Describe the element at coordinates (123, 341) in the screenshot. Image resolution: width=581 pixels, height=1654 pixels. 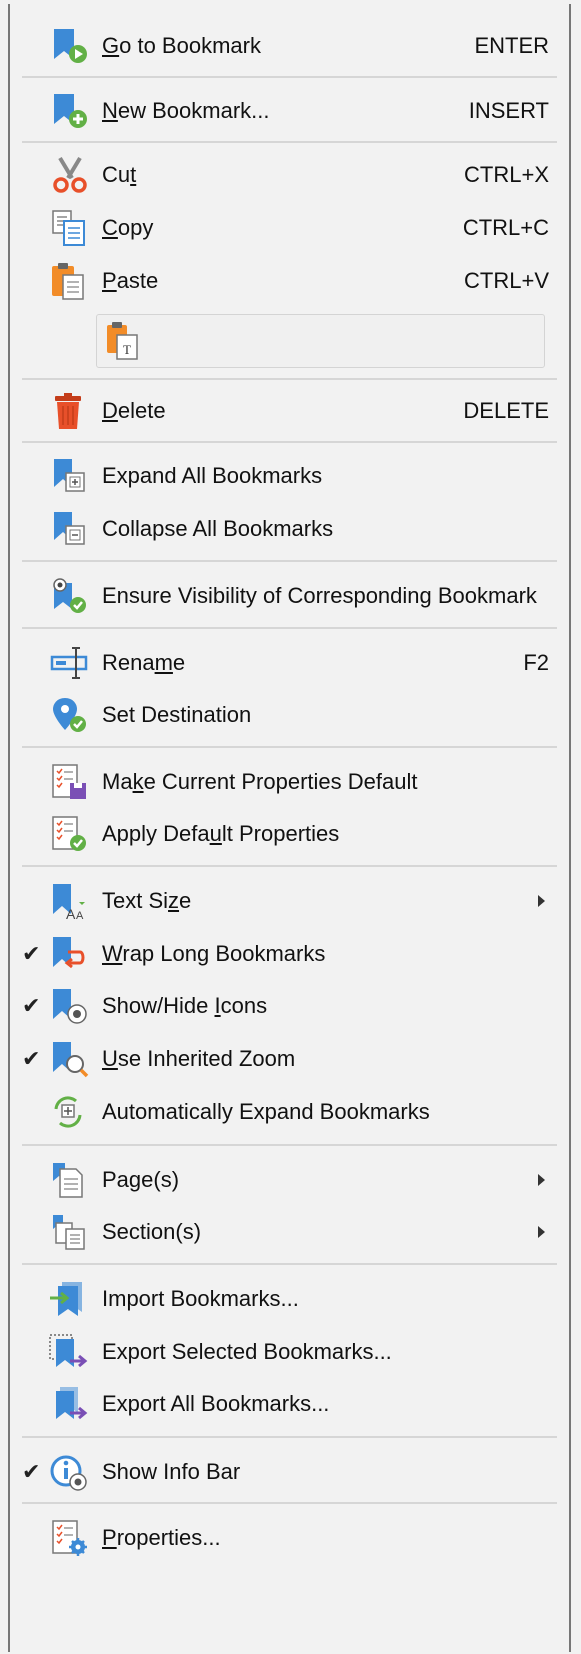
I see `paste-text-icon: T` at that location.